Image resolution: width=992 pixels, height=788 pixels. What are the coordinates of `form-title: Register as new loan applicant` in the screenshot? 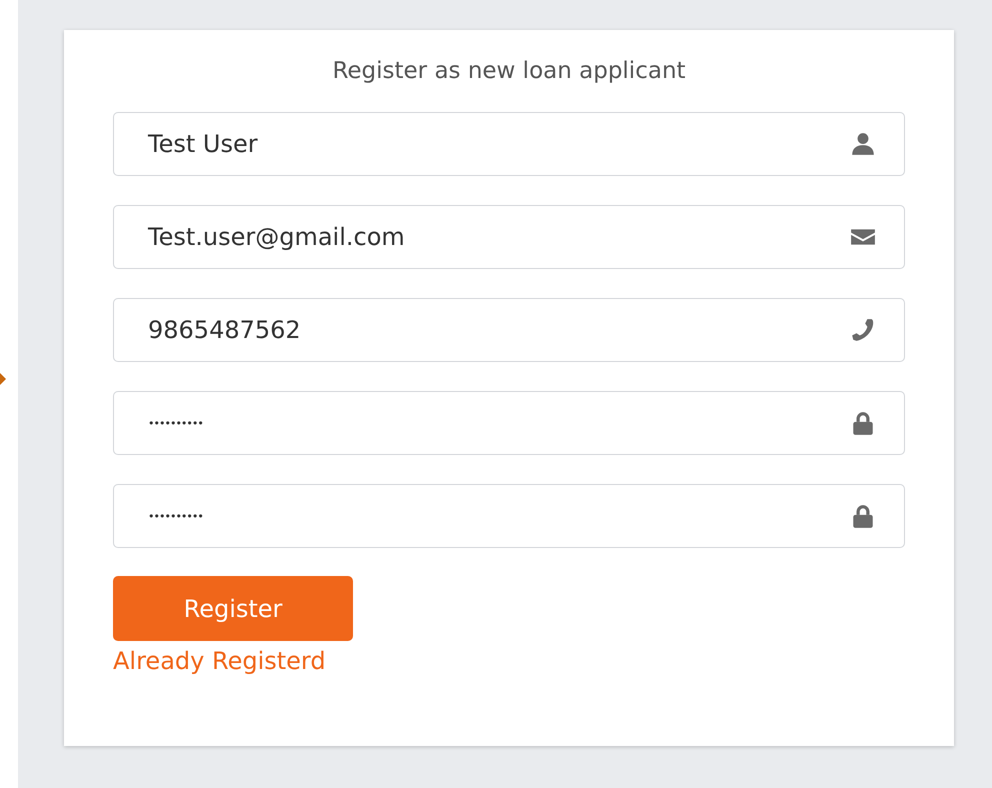 It's located at (509, 71).